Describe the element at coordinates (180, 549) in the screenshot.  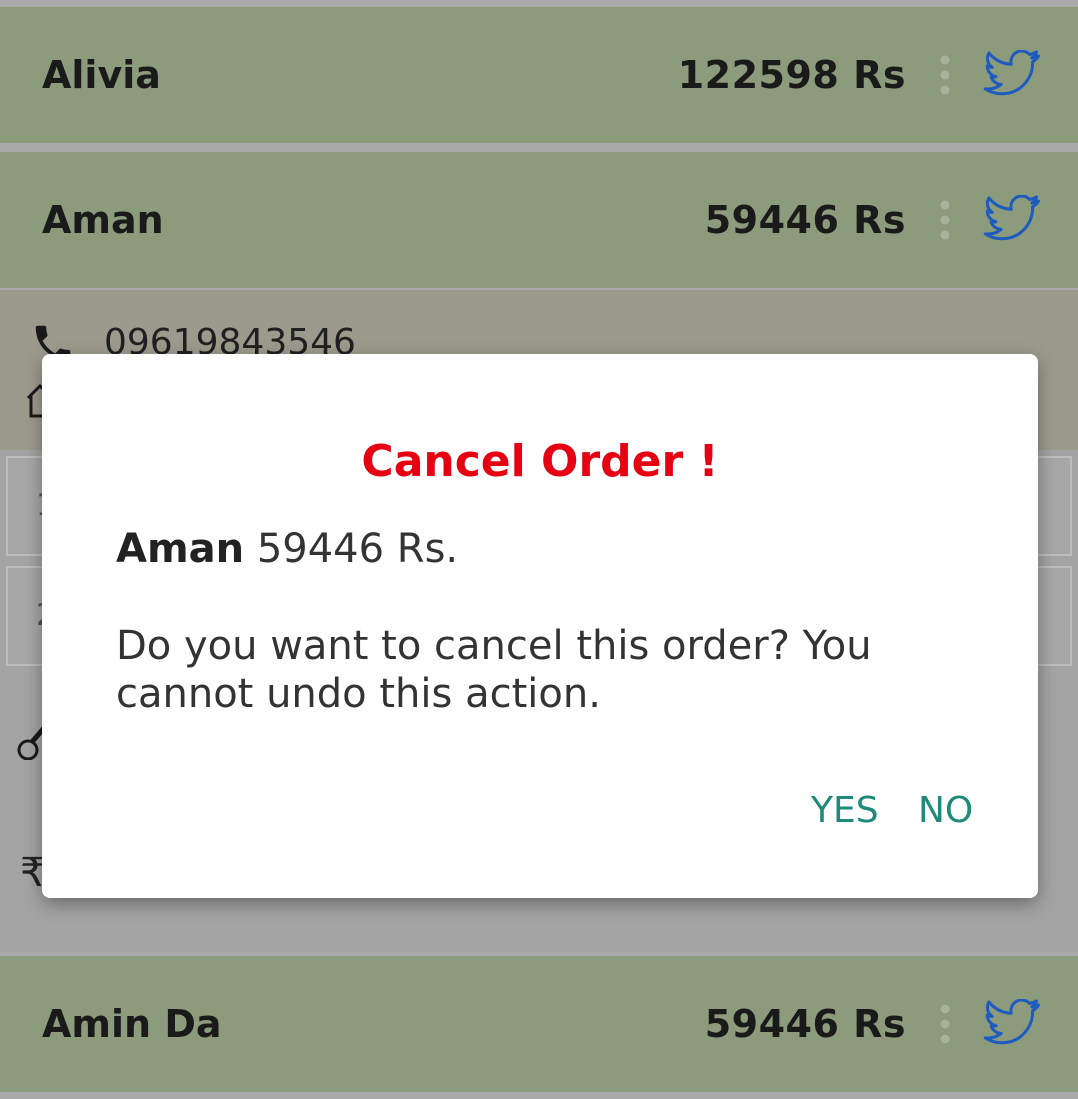
I see `dialog-customer-name: Aman` at that location.